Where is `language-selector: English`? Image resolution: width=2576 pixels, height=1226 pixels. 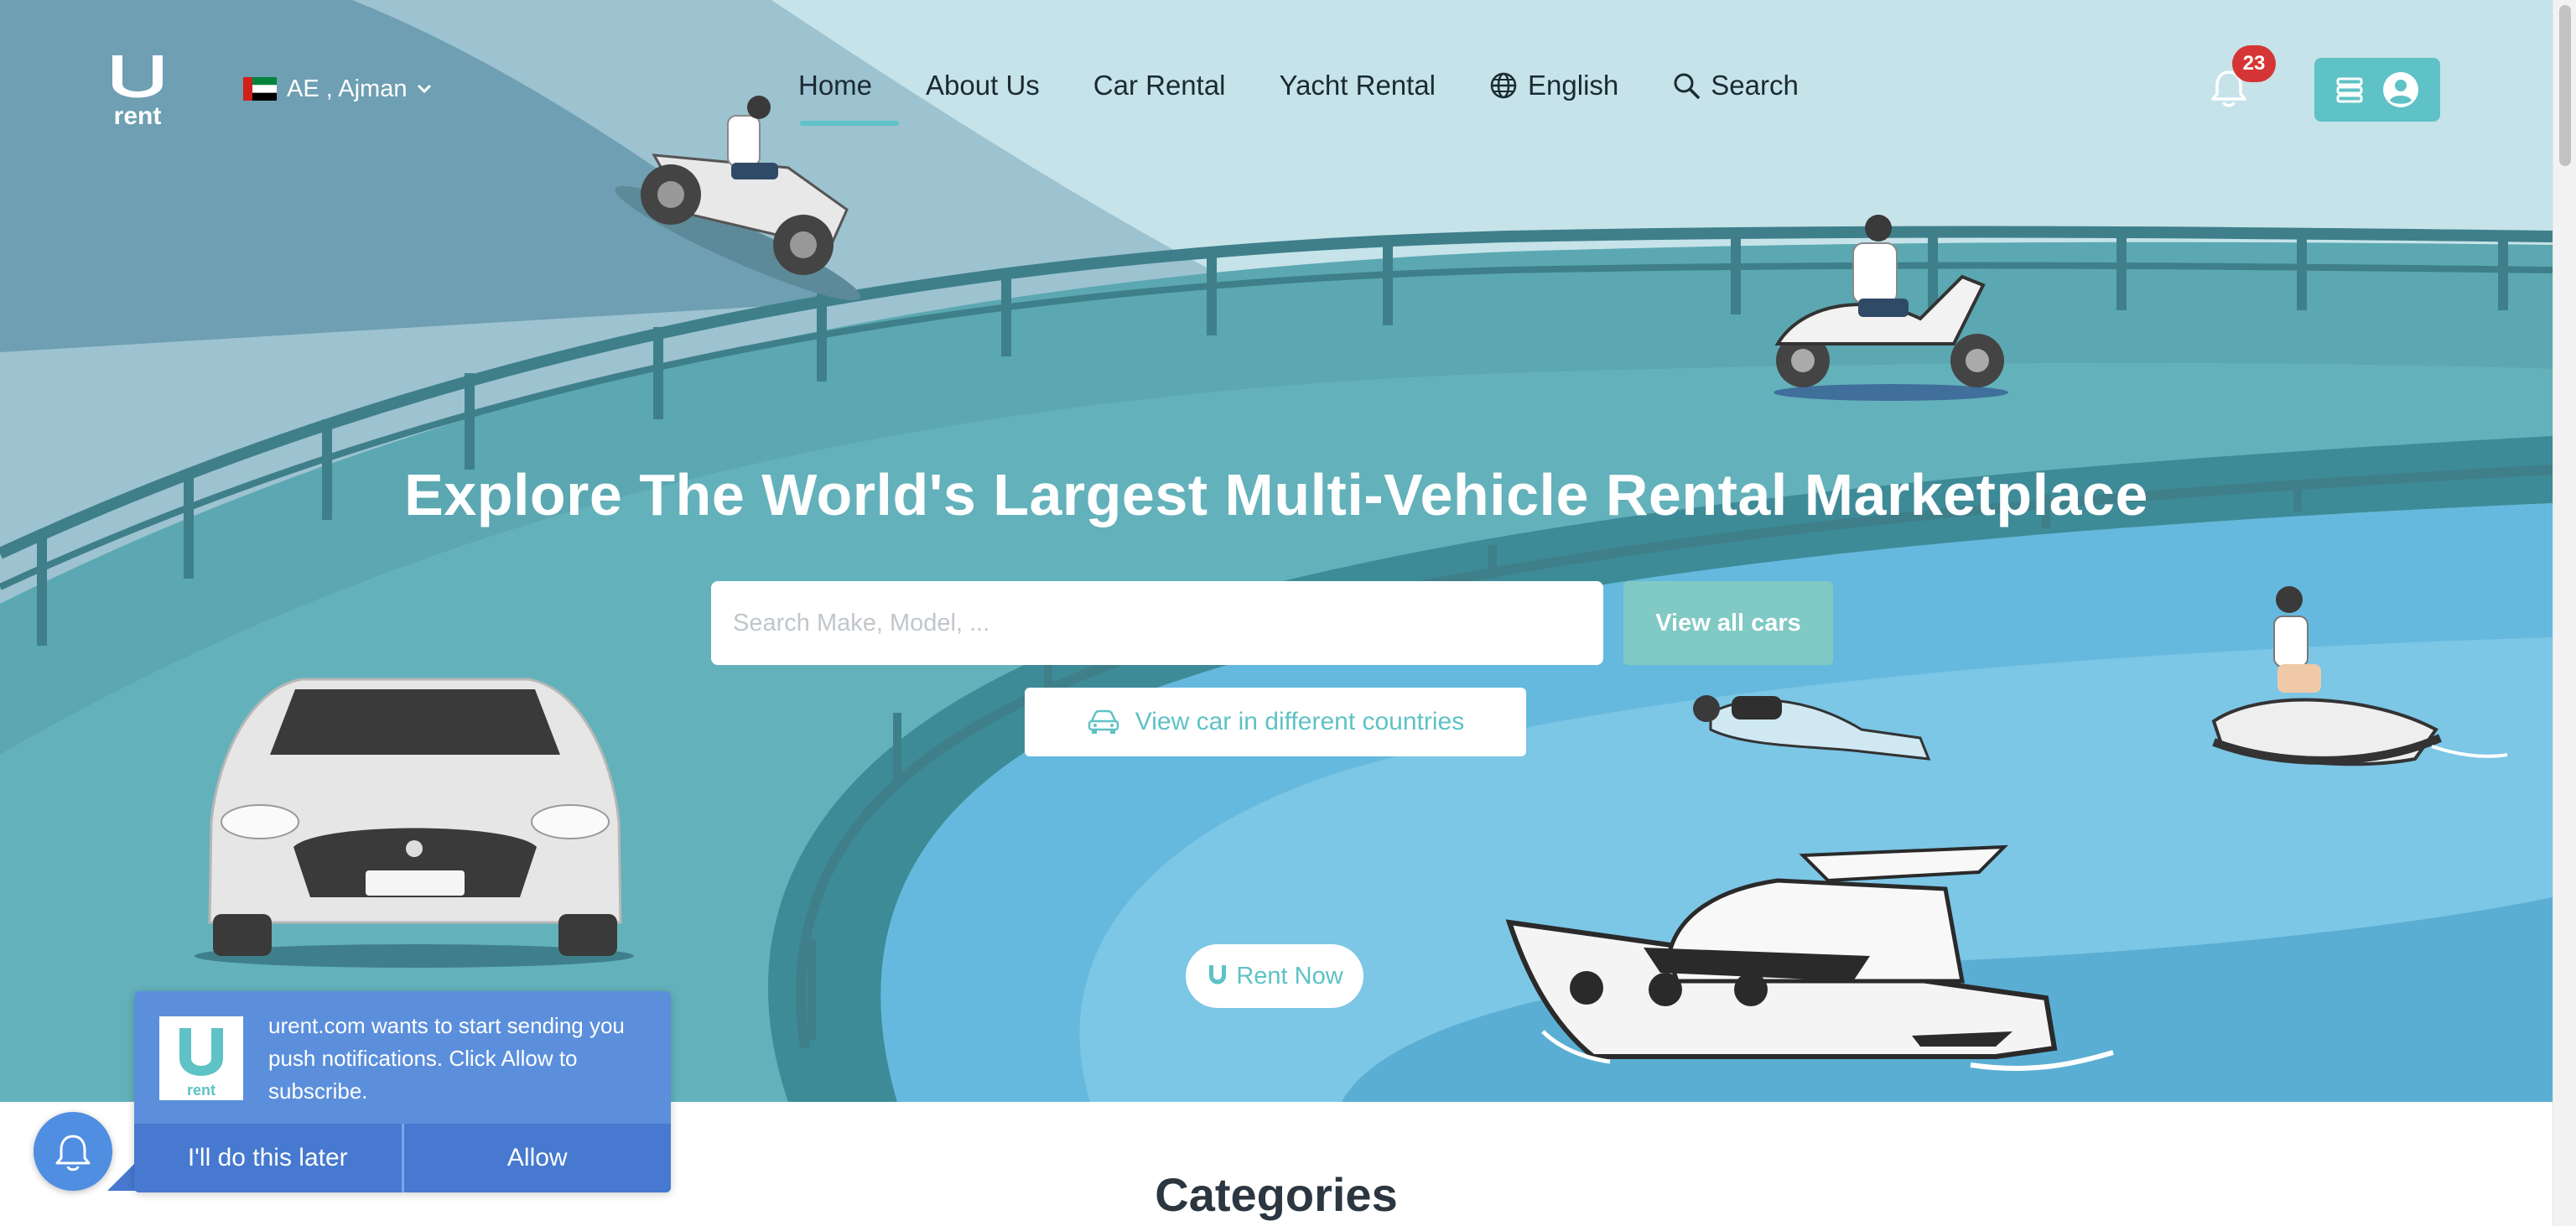 language-selector: English is located at coordinates (1553, 85).